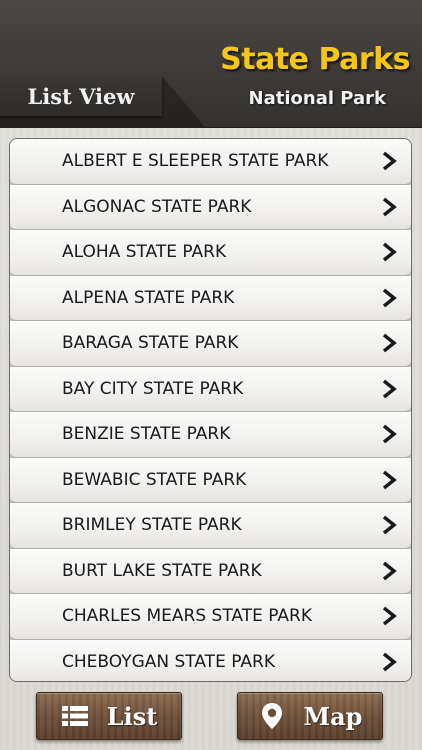 The width and height of the screenshot is (422, 750). Describe the element at coordinates (154, 479) in the screenshot. I see `list-item-label: BEWABIC STATE PARK` at that location.